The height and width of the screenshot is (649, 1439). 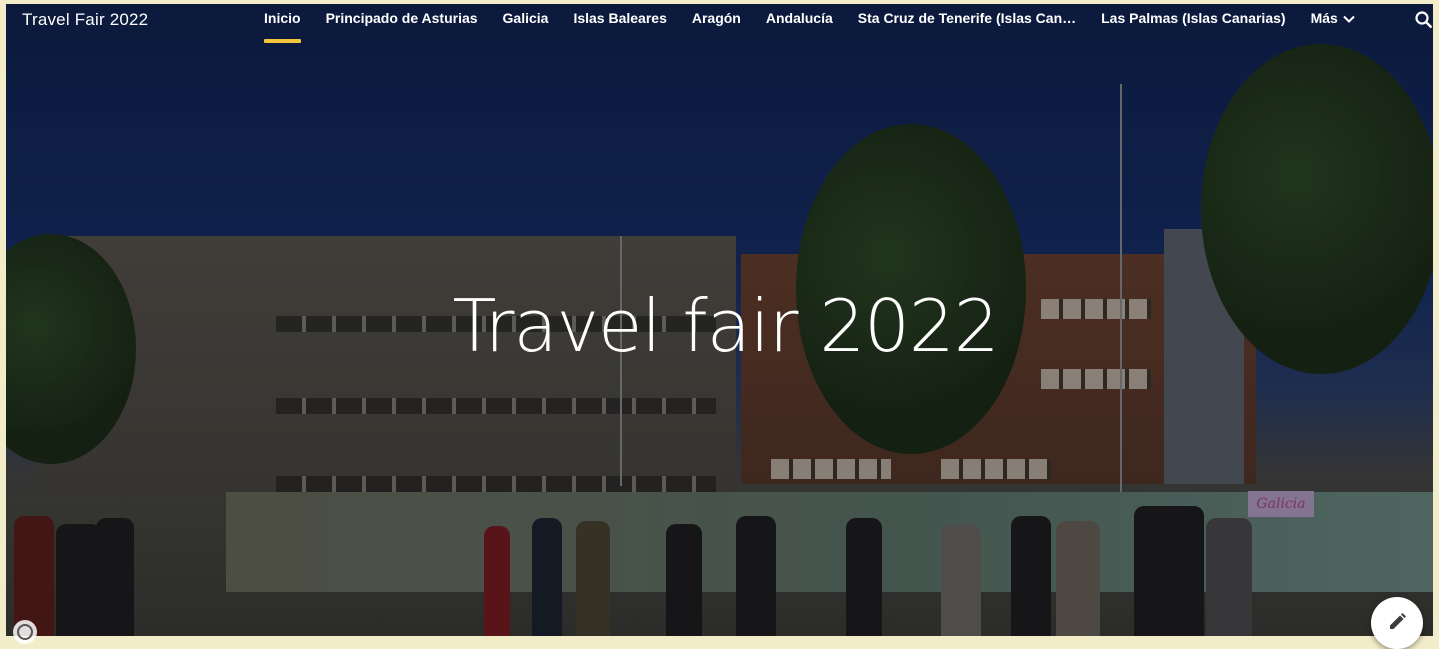 I want to click on pencil-icon, so click(x=1398, y=621).